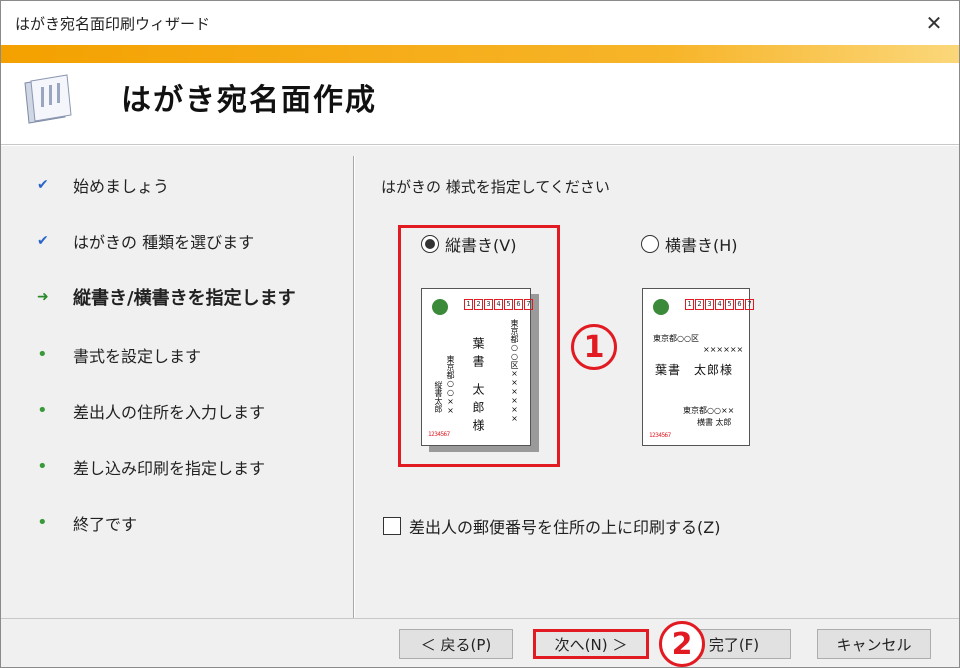  Describe the element at coordinates (164, 242) in the screenshot. I see `step-label: はがきの 種類を選びます` at that location.